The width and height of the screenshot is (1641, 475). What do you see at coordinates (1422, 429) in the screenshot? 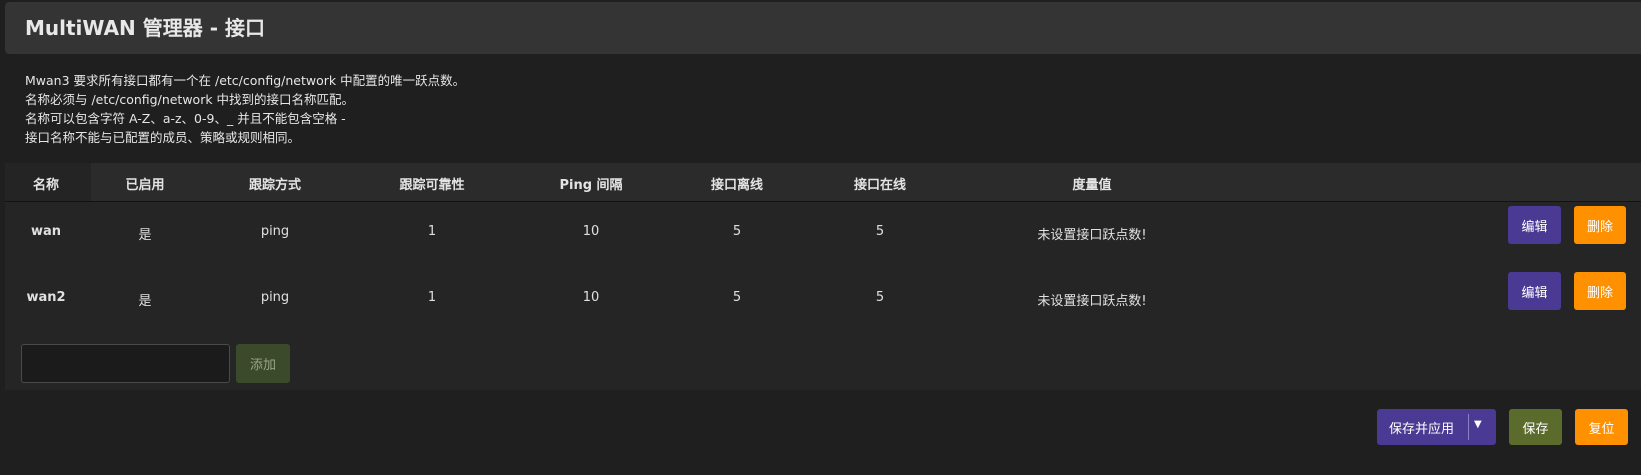
I see `save-apply-label: 保存并应用` at bounding box center [1422, 429].